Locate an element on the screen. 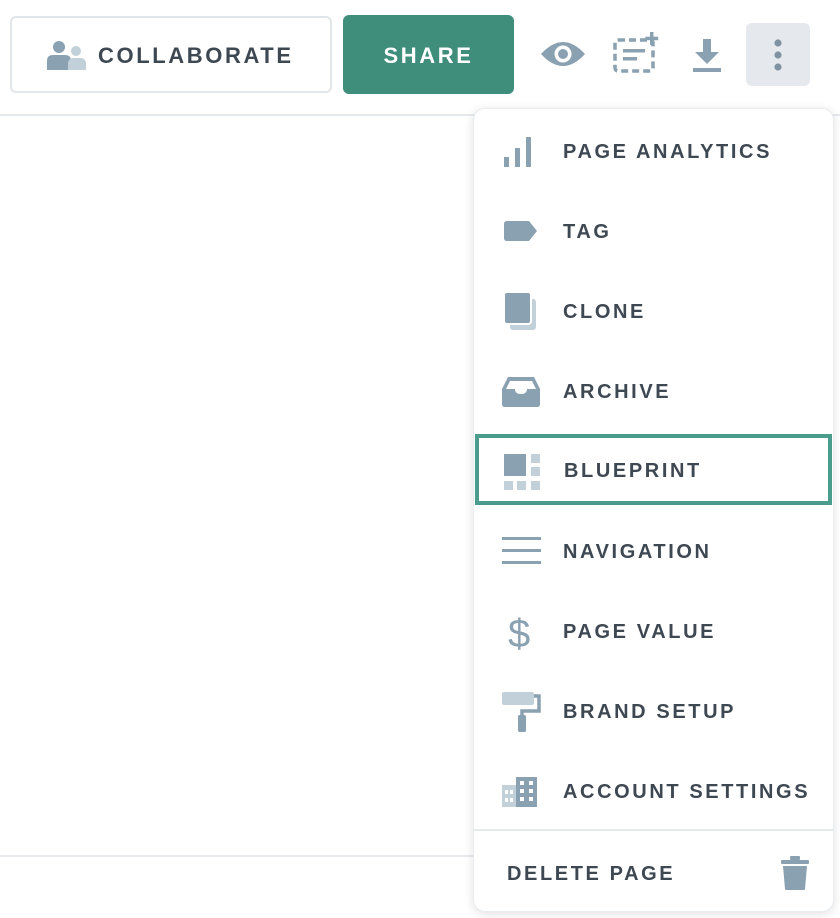 The width and height of the screenshot is (840, 918). menu-item-brand-setup: BRAND SETUP is located at coordinates (653, 711).